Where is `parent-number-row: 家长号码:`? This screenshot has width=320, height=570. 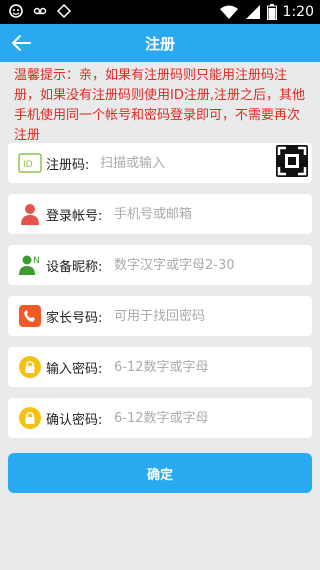
parent-number-row: 家长号码: is located at coordinates (160, 316).